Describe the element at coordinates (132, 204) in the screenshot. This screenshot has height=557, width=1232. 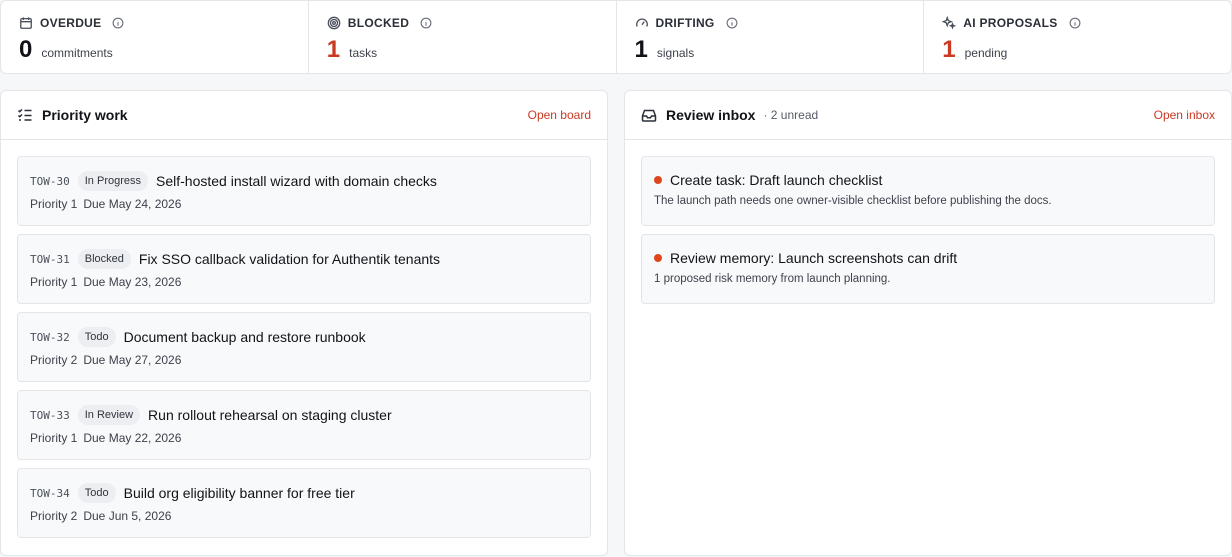
I see `task-due: Due May 24, 2026` at that location.